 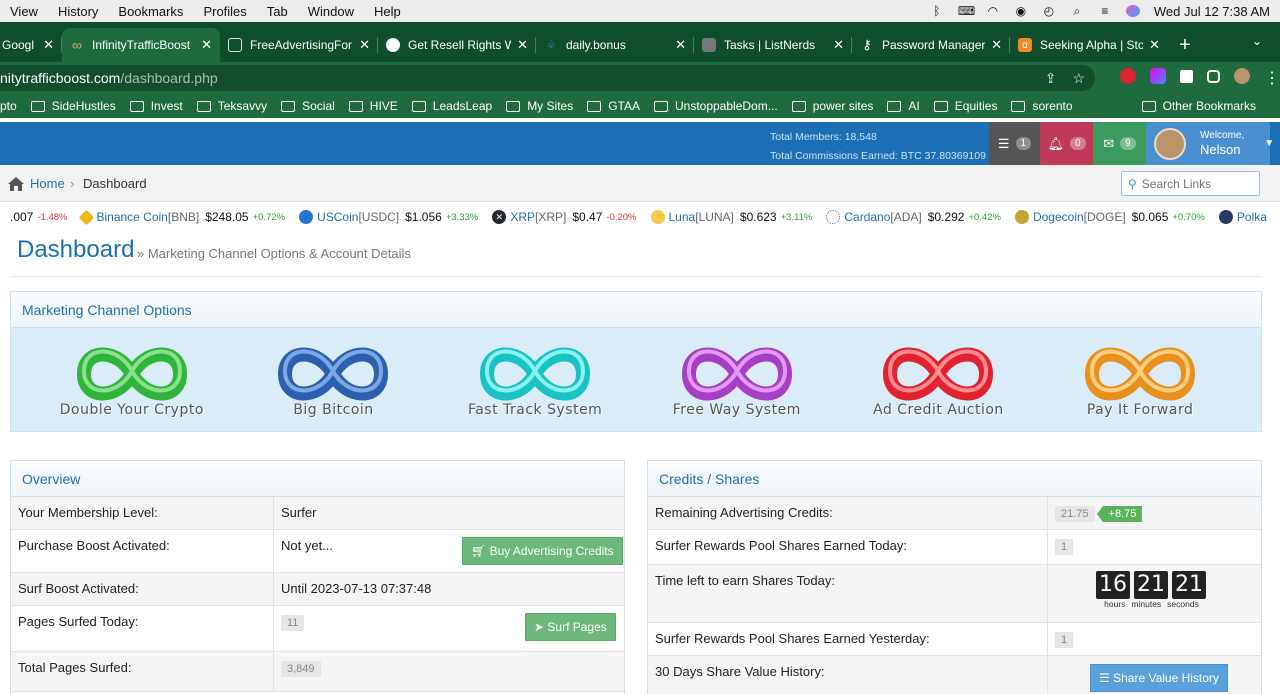 I want to click on binance-coin-icon, so click(x=87, y=217).